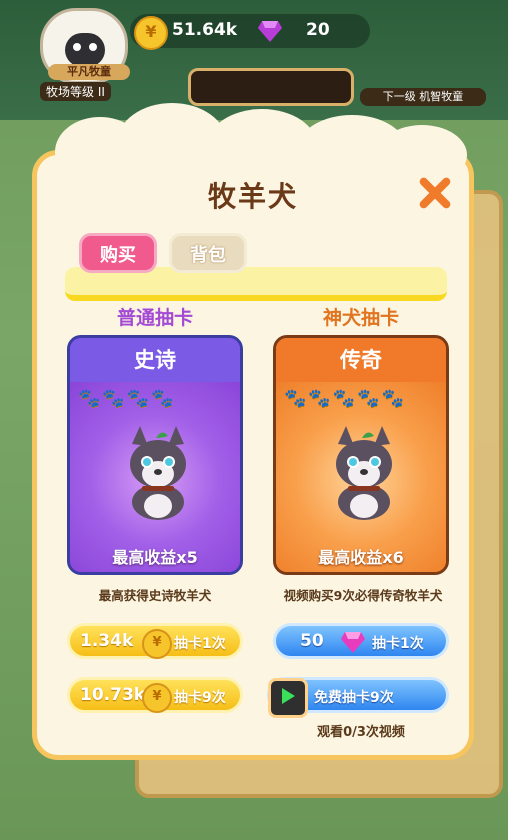 This screenshot has width=508, height=840. What do you see at coordinates (363, 595) in the screenshot?
I see `legendary-description: 视频购买9次必得传奇牧羊犬` at bounding box center [363, 595].